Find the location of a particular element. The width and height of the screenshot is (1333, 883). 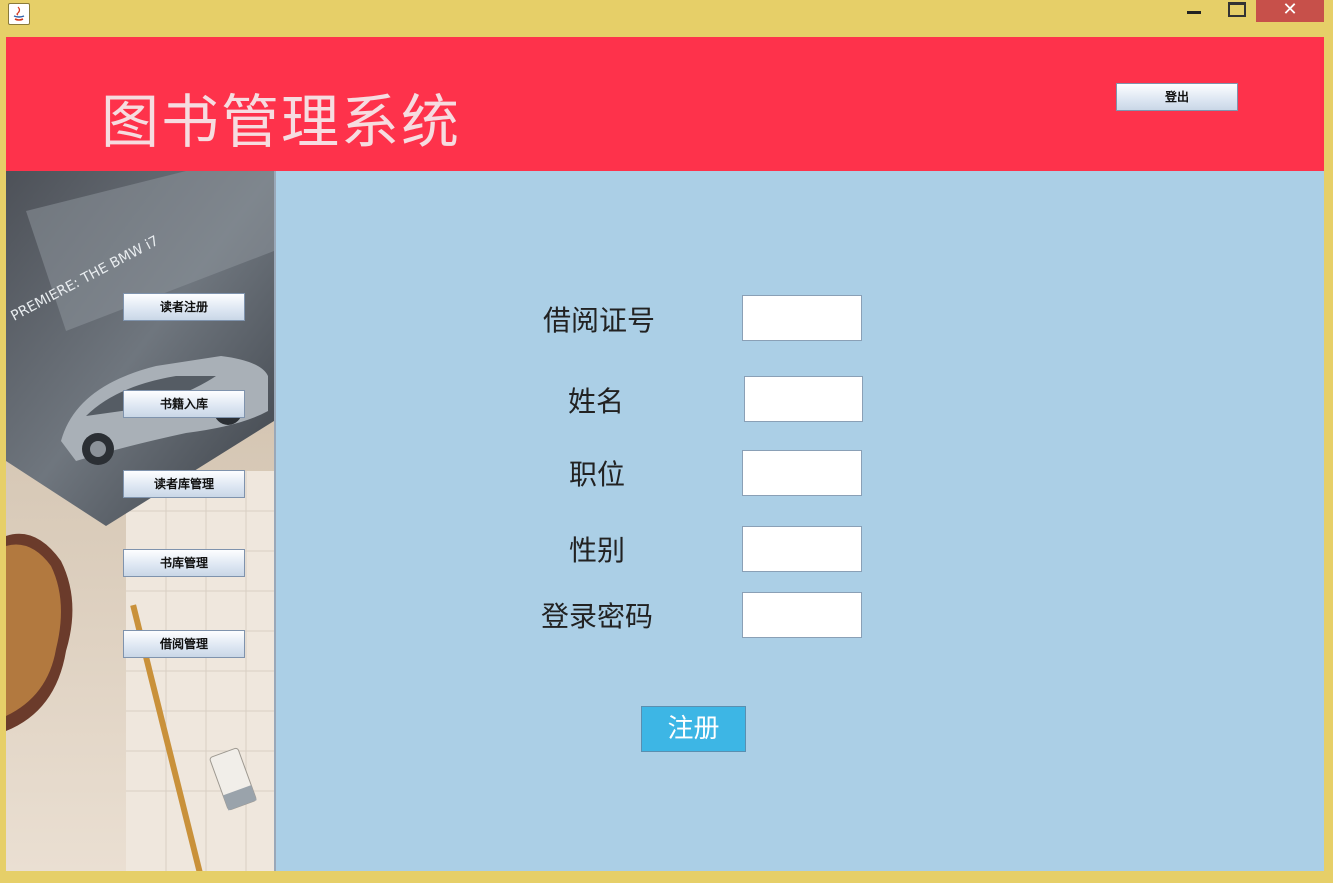

close-icon: ✕ is located at coordinates (1290, 11).